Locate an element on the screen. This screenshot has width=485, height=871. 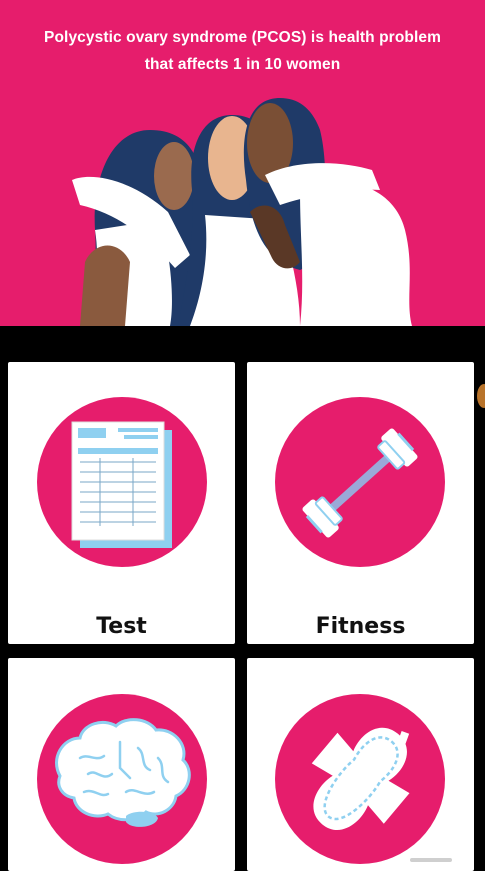
sanitary-pad-icon is located at coordinates (360, 778).